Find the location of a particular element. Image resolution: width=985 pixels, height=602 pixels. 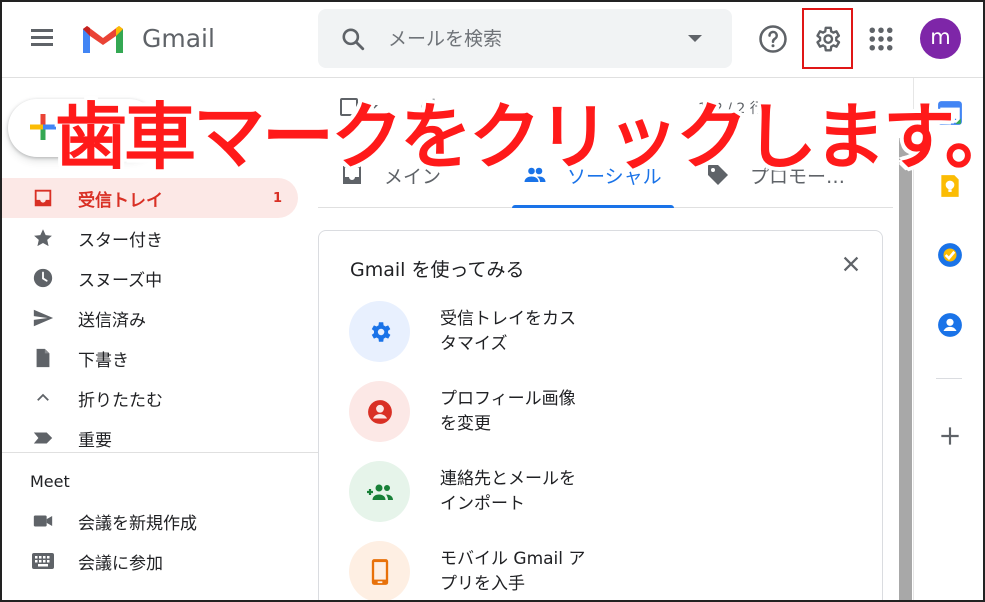

tip-line: プリを入手 is located at coordinates (482, 584).